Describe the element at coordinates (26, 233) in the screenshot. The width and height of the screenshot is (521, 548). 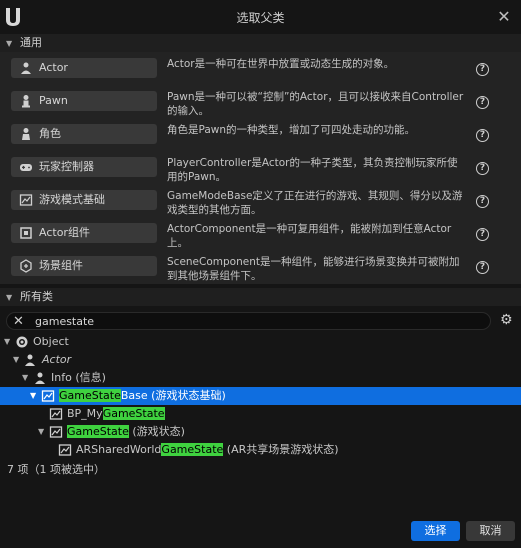
I see `component-icon` at that location.